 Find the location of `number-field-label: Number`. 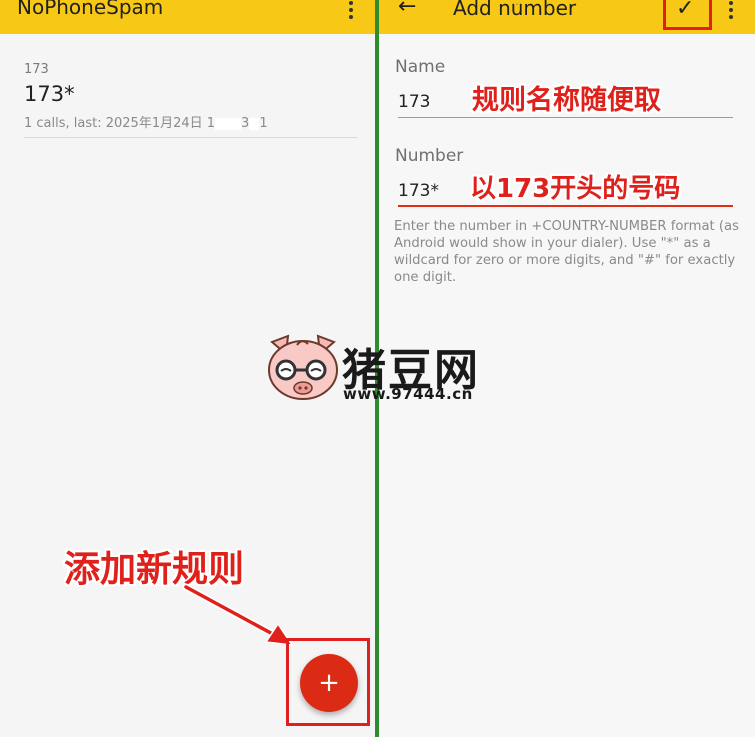

number-field-label: Number is located at coordinates (429, 156).